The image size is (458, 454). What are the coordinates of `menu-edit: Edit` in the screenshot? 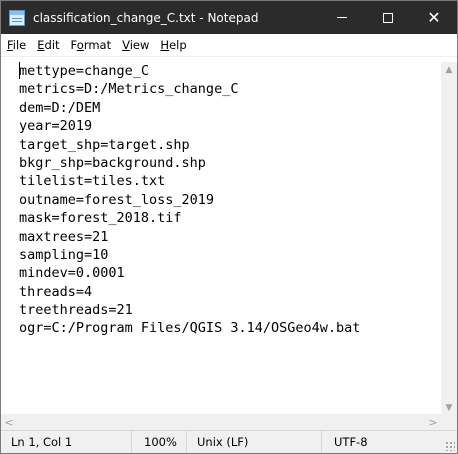 It's located at (48, 45).